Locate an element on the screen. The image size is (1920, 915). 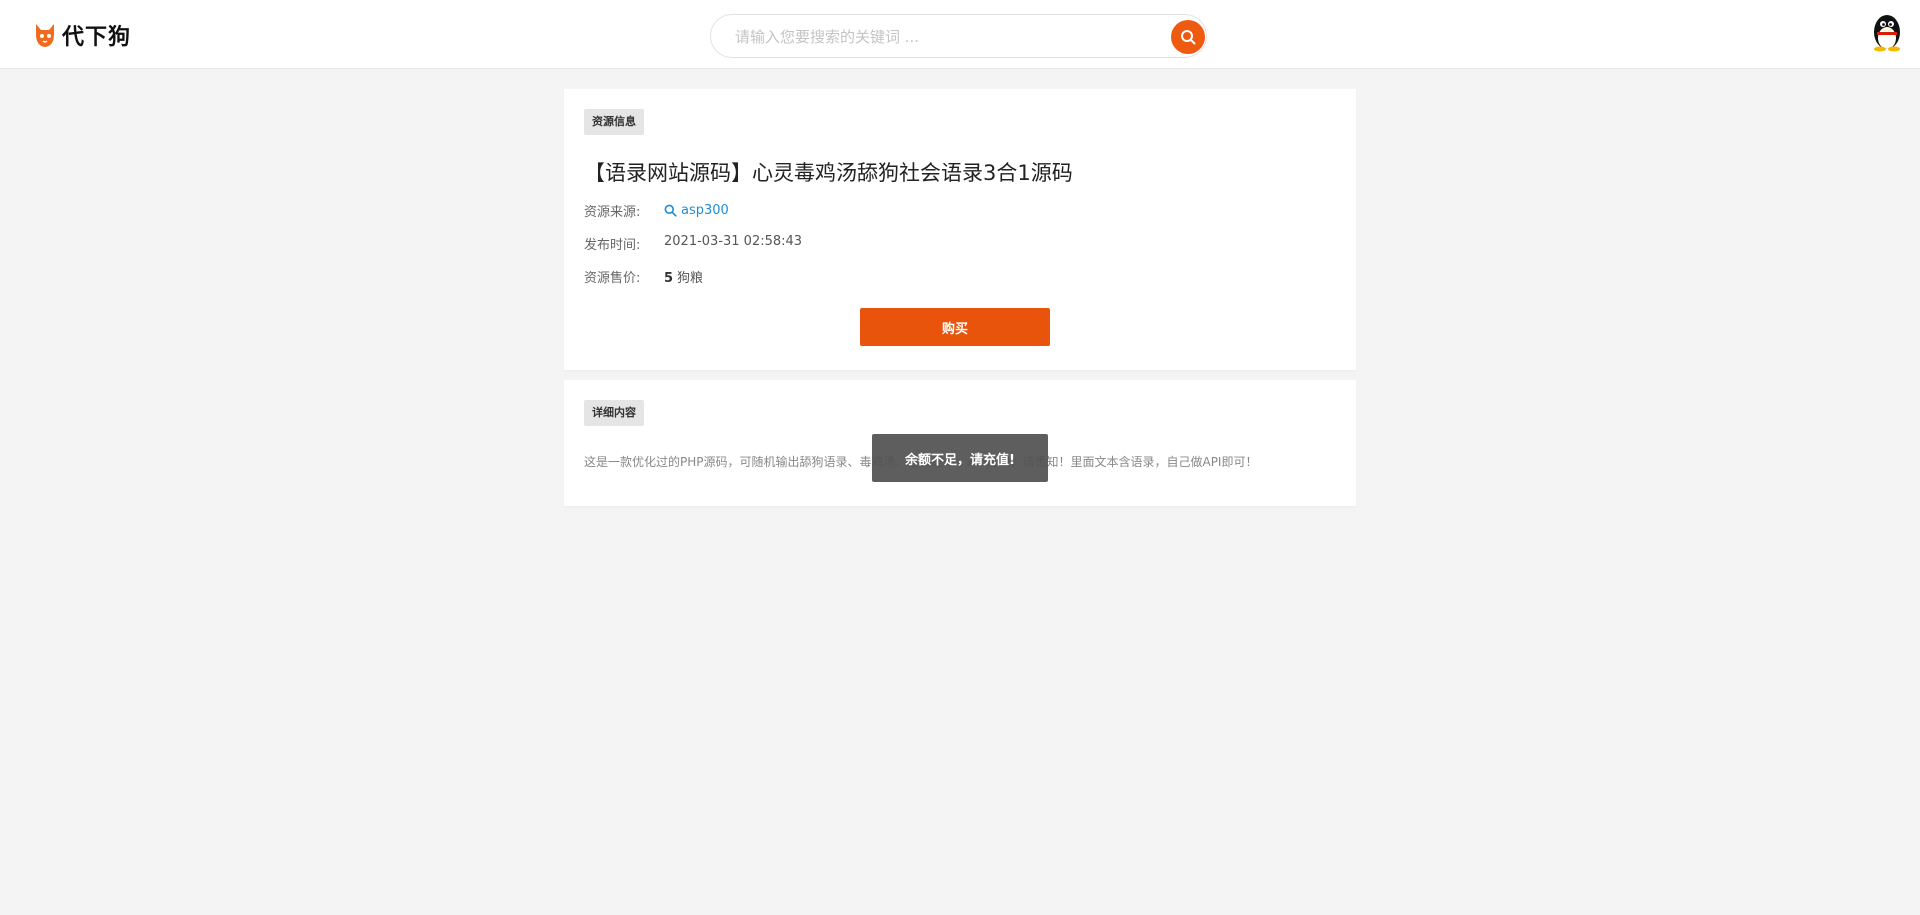
site-logo: 代下狗 is located at coordinates (81, 35).